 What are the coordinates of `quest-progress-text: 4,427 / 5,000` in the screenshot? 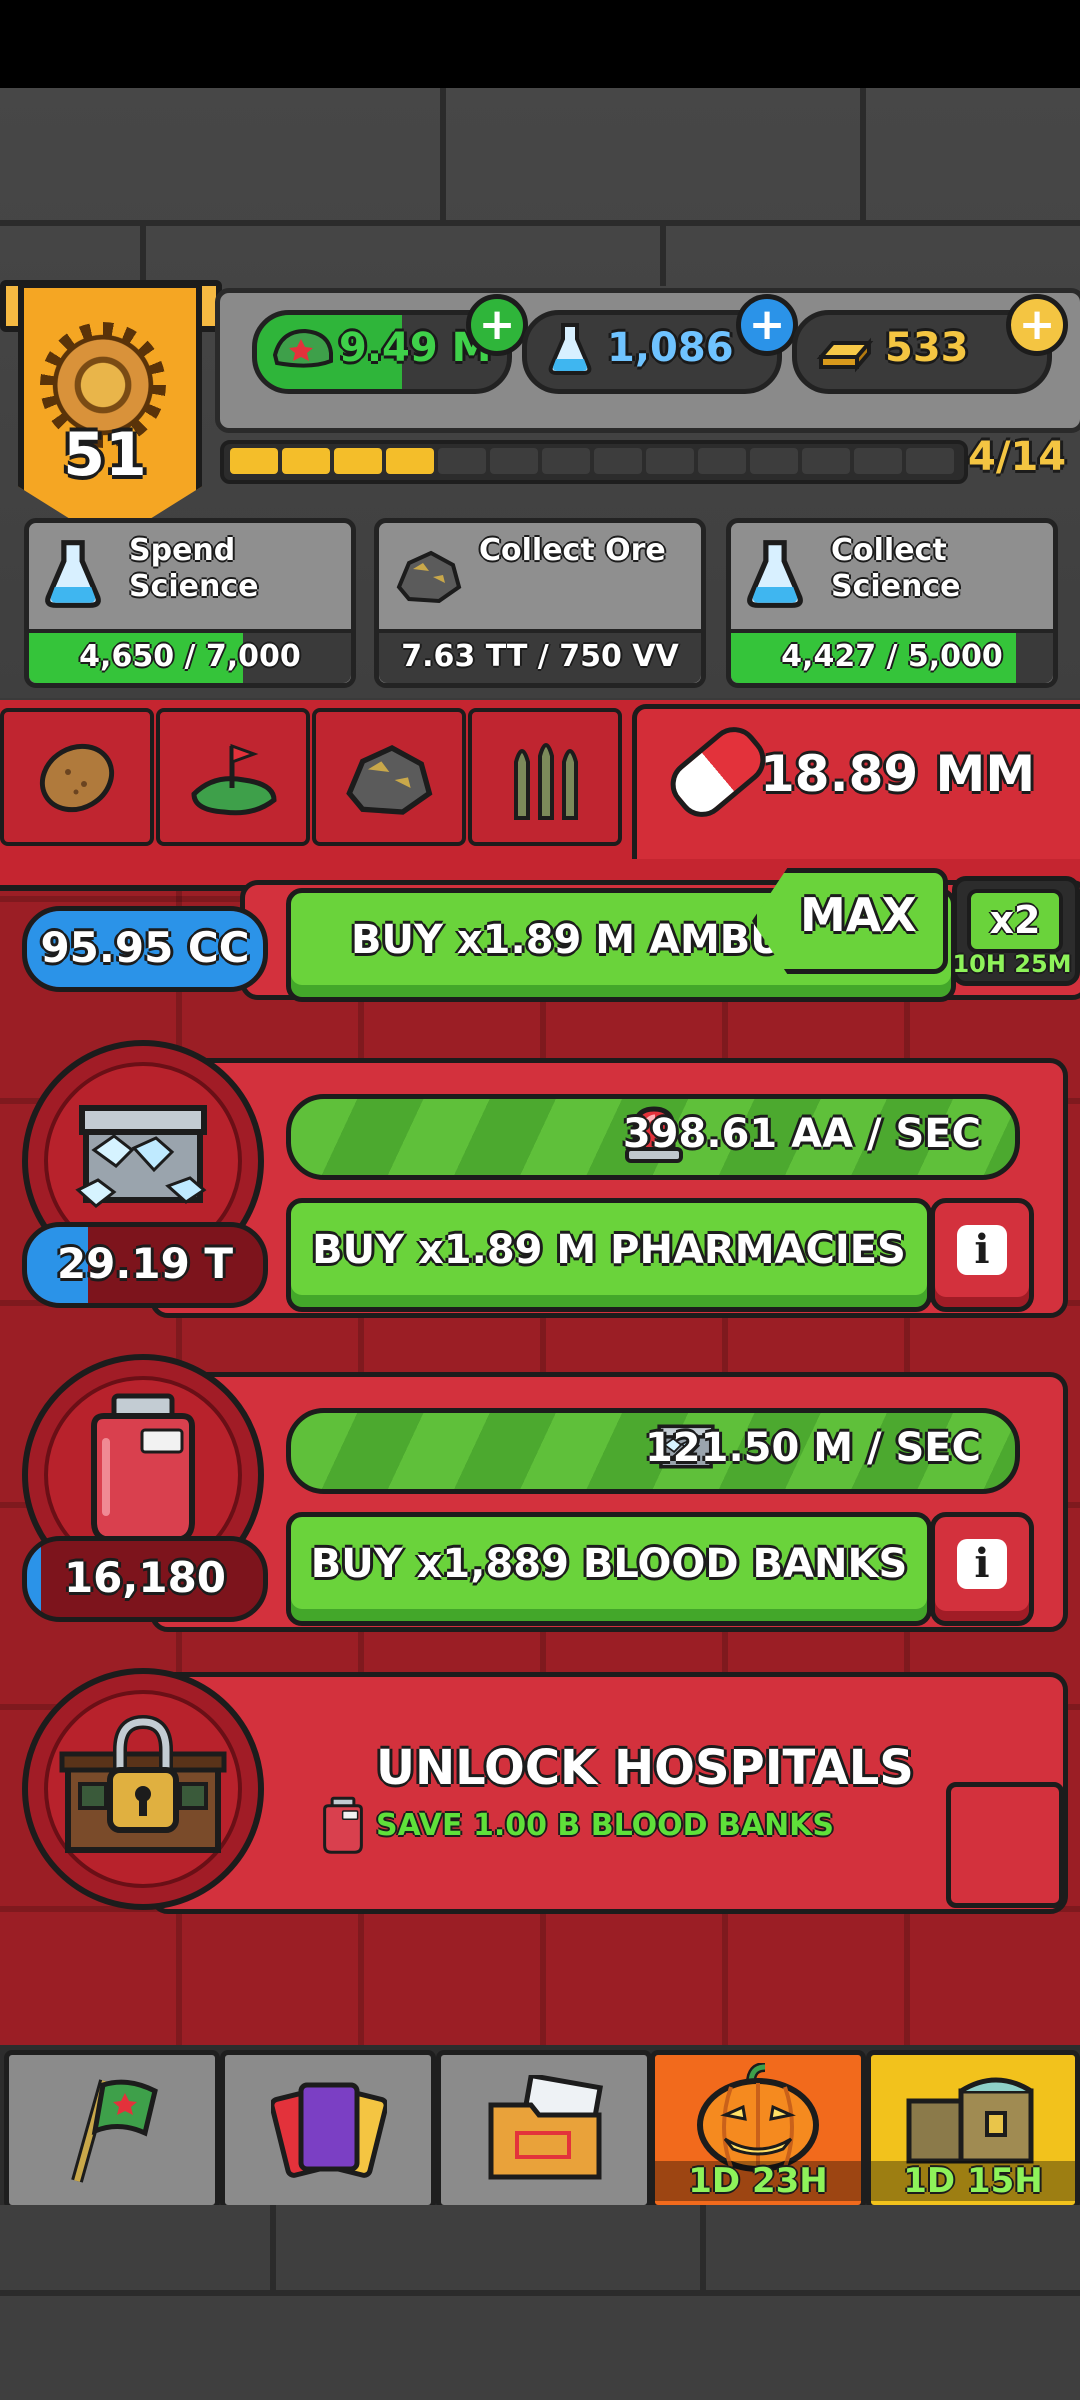 It's located at (892, 656).